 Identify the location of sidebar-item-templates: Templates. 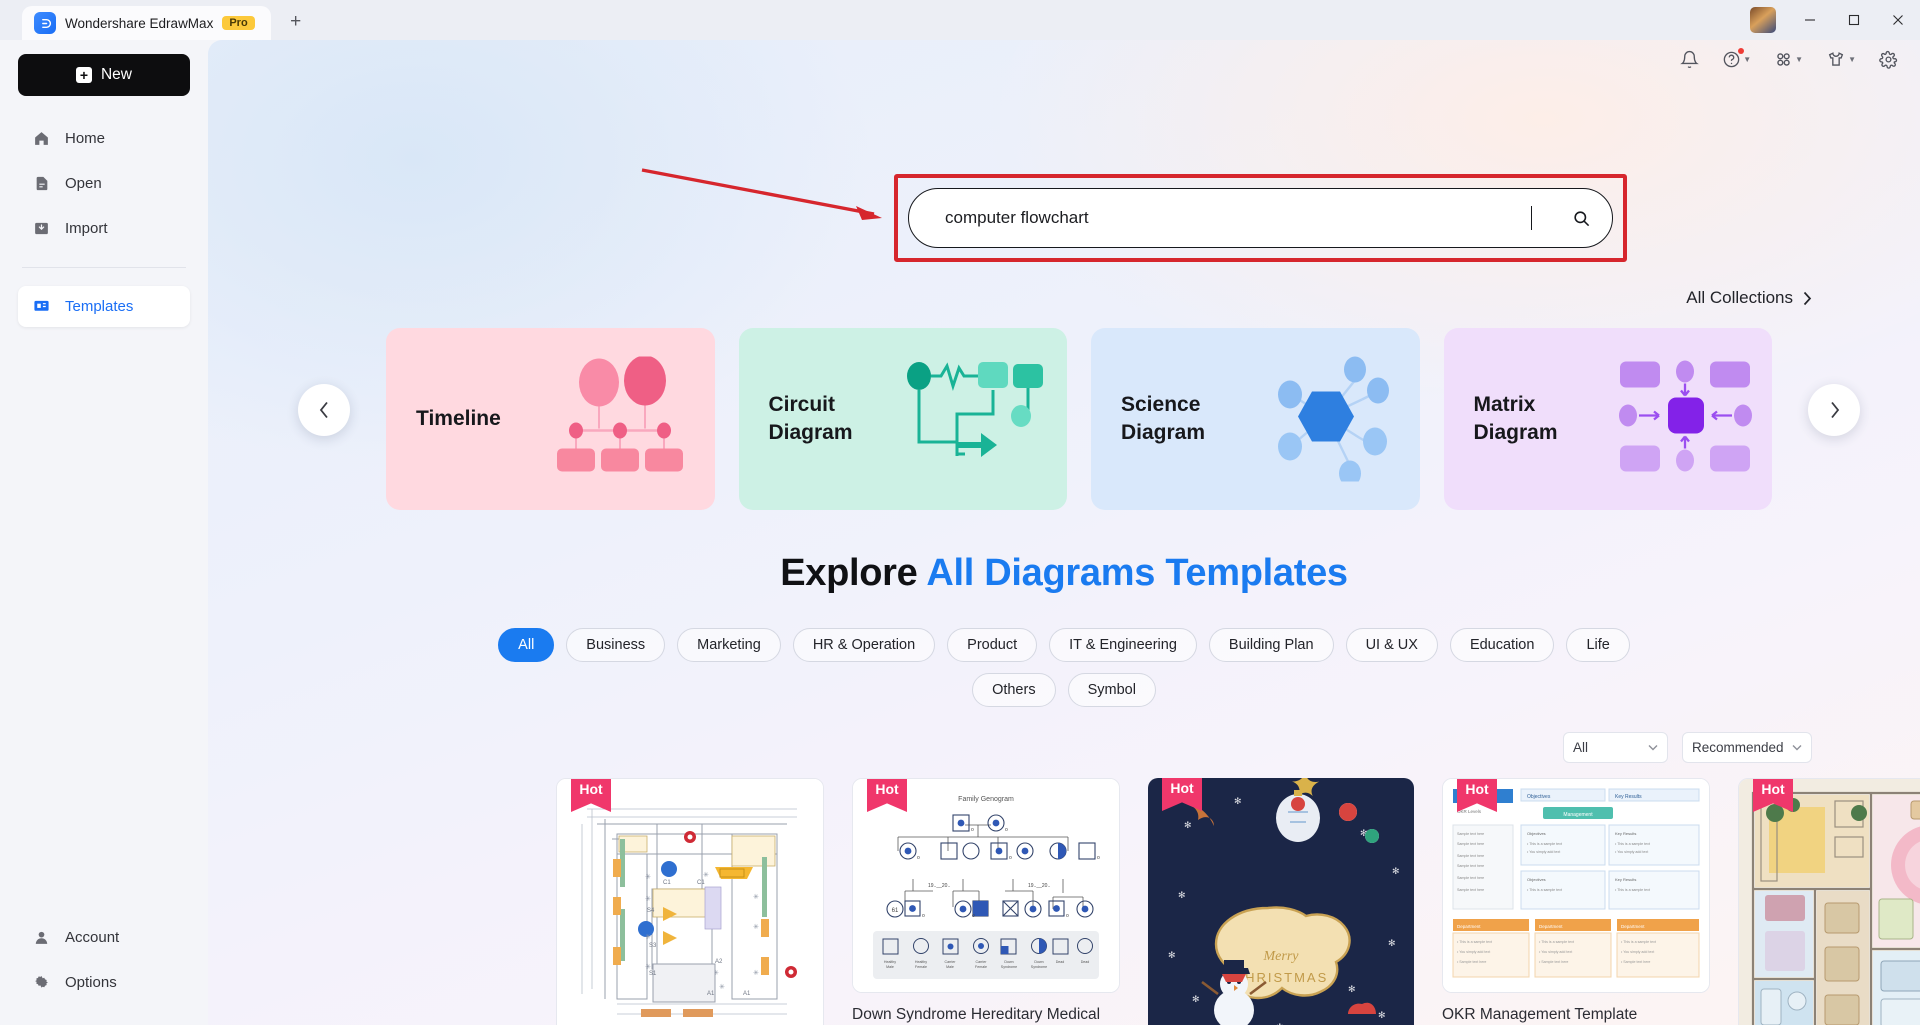
(104, 306).